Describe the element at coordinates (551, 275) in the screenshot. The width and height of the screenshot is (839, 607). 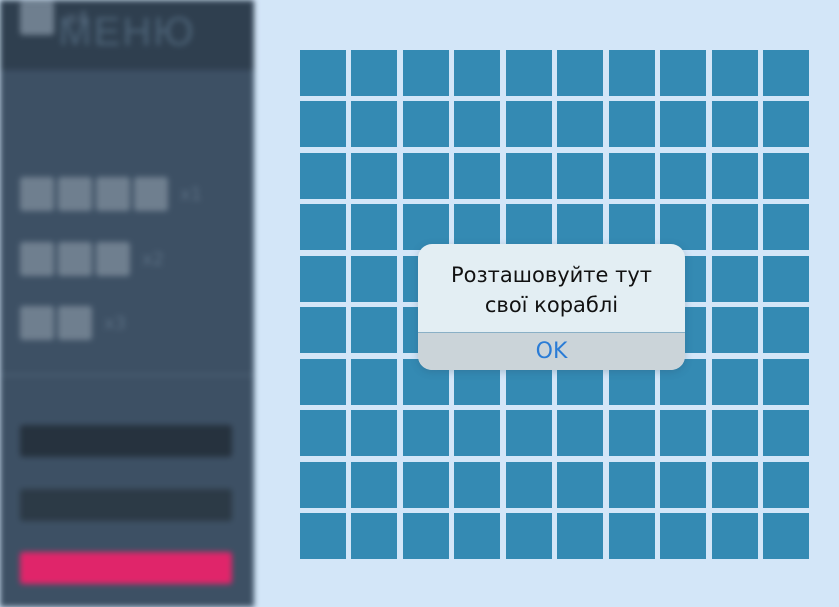
I see `alert-message-line-1: Розташовуйте тут` at that location.